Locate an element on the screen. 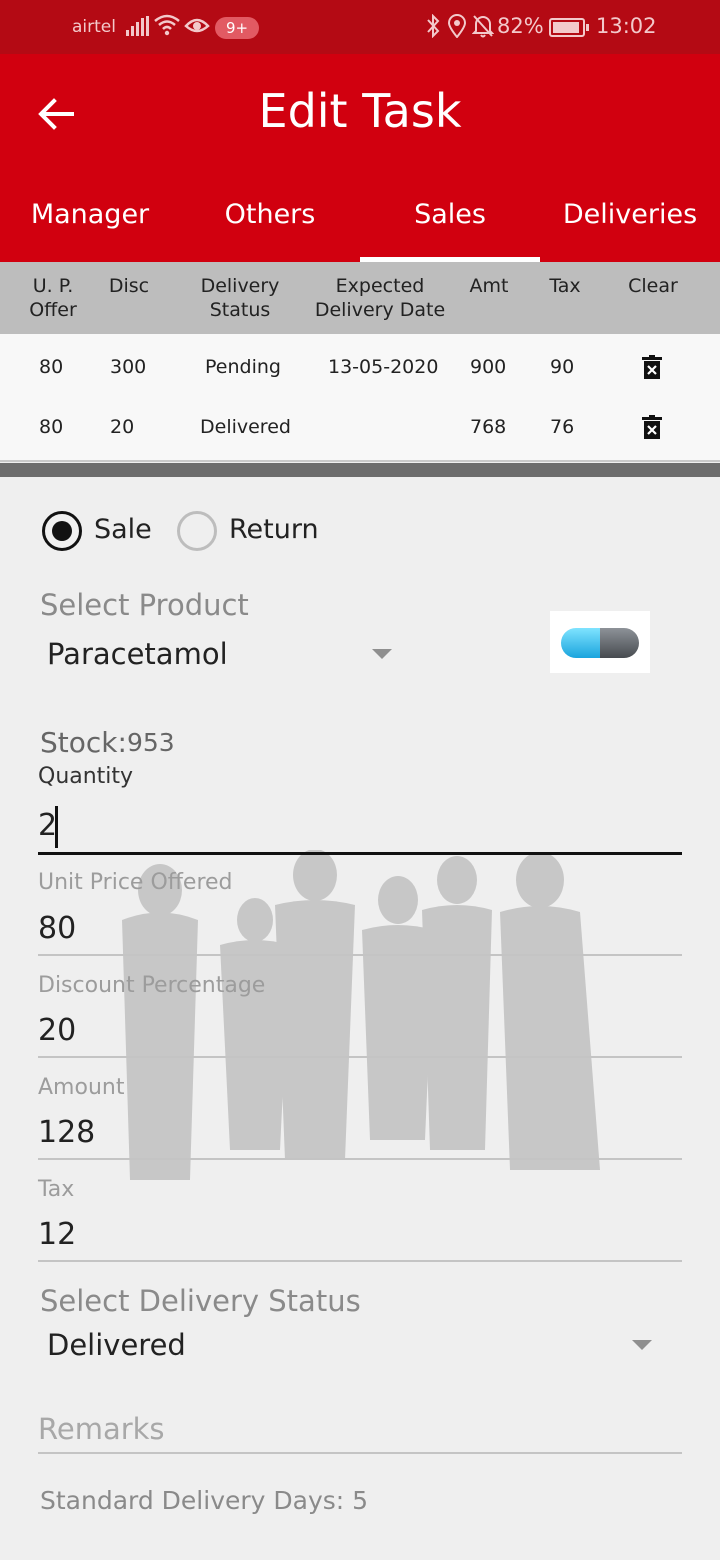 The image size is (720, 1560). cell-disc: 20 is located at coordinates (122, 427).